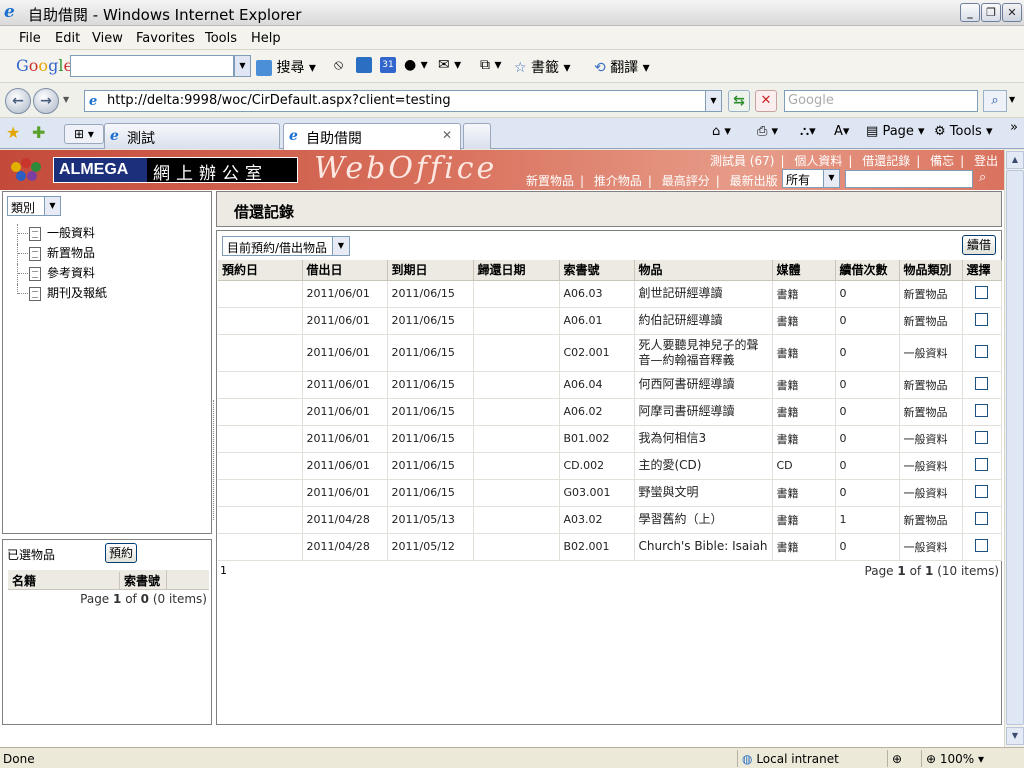  I want to click on compass-icon: ⦸, so click(338, 65).